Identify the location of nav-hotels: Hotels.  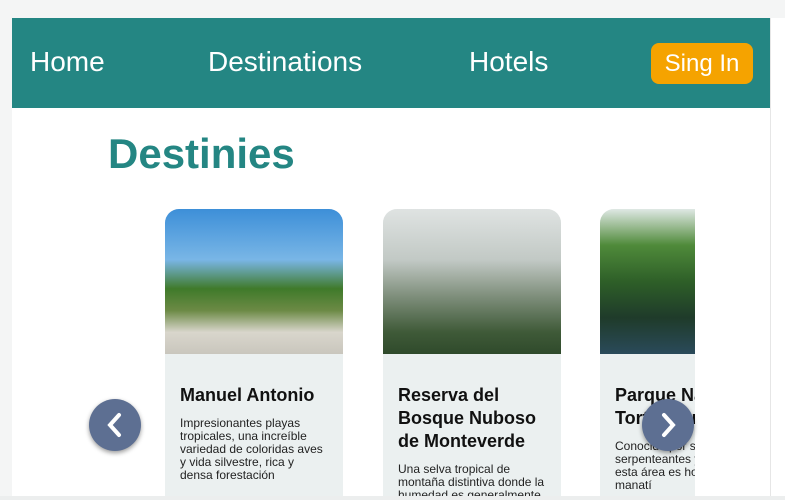
(508, 62).